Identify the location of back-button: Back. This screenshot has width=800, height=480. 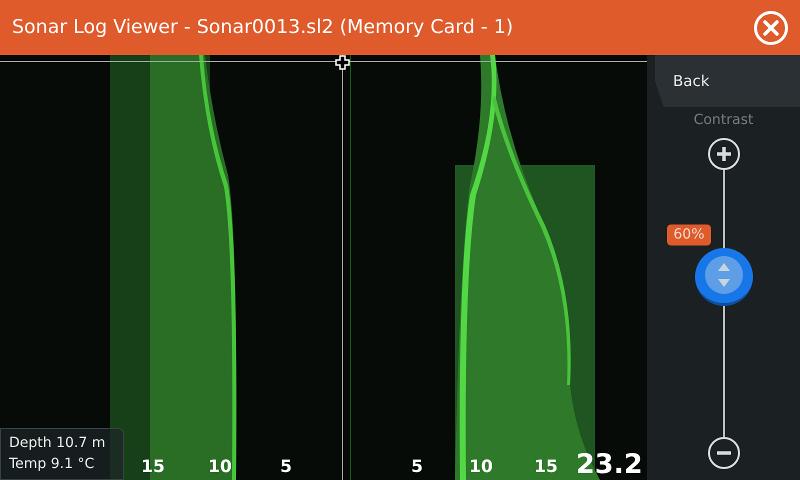
(727, 81).